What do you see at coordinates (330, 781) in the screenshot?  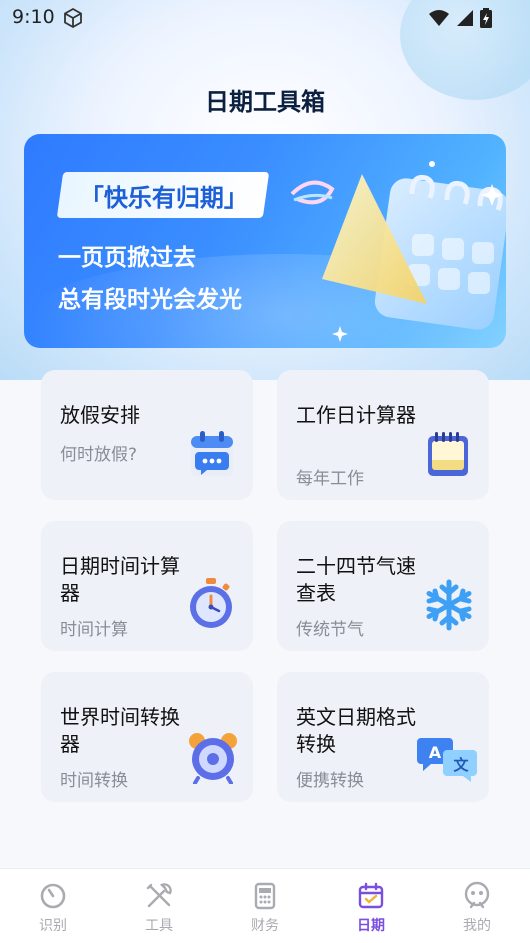 I see `tool-card-subtitle: 便携转换` at bounding box center [330, 781].